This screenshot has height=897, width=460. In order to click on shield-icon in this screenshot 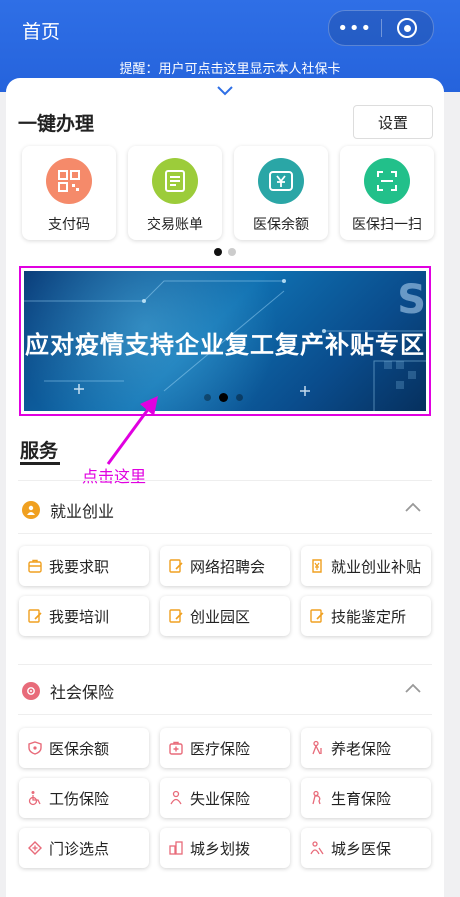, I will do `click(35, 748)`.